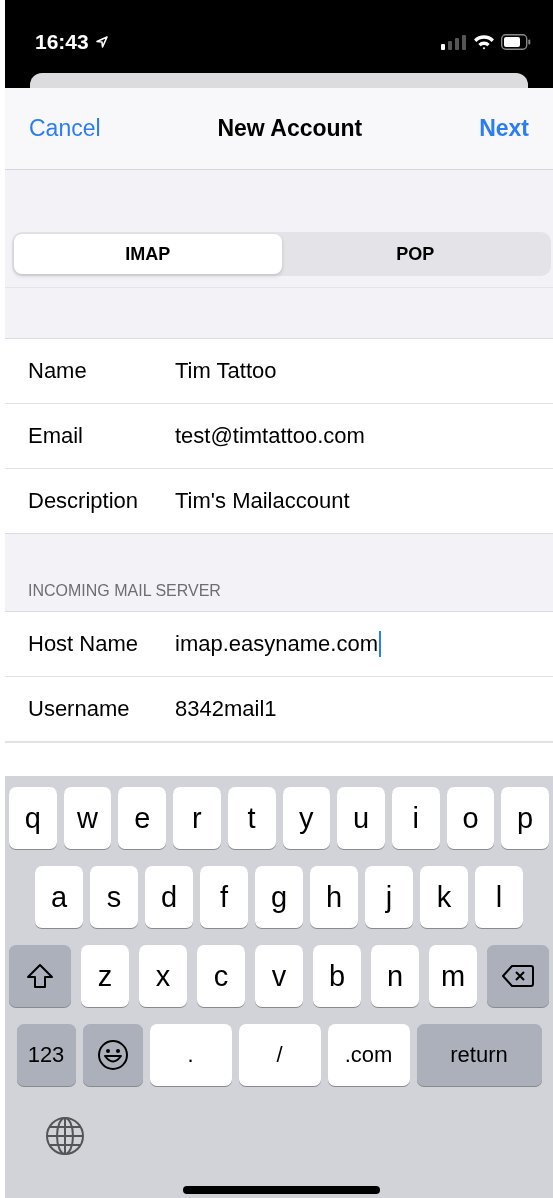 The height and width of the screenshot is (1198, 553). What do you see at coordinates (148, 254) in the screenshot?
I see `segment-tab: IMAP` at bounding box center [148, 254].